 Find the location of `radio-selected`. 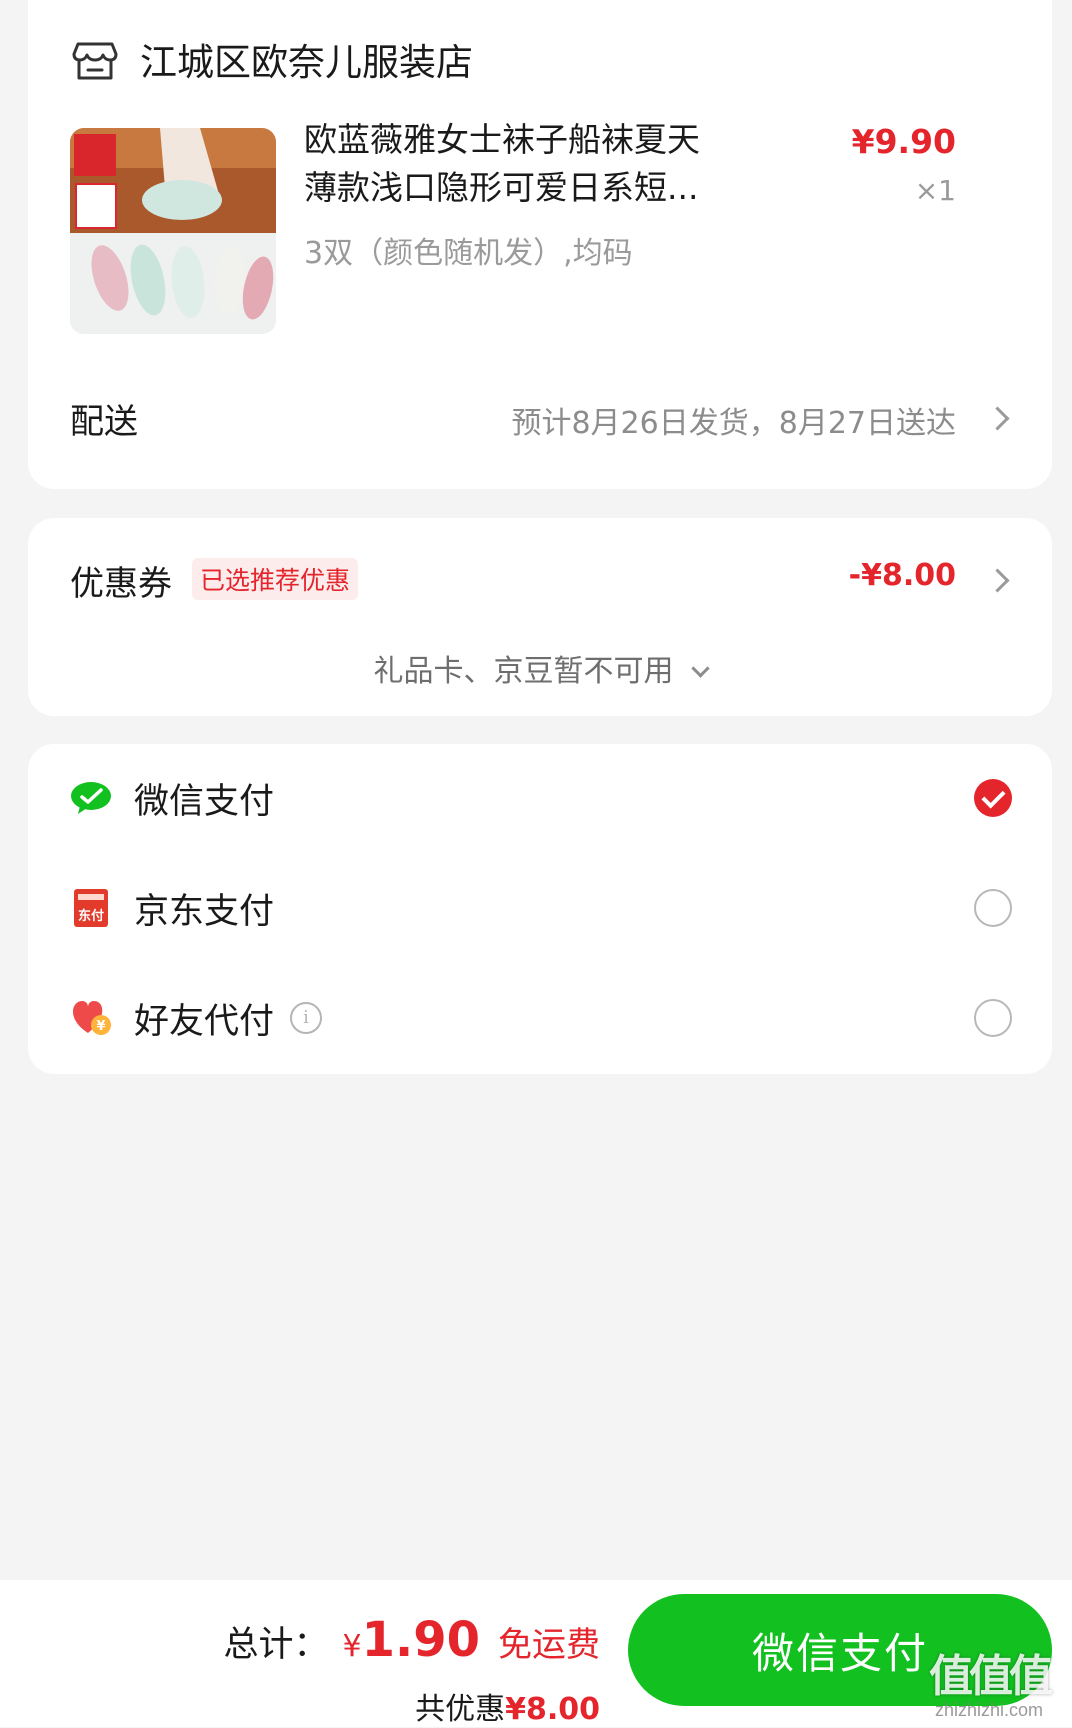

radio-selected is located at coordinates (993, 798).